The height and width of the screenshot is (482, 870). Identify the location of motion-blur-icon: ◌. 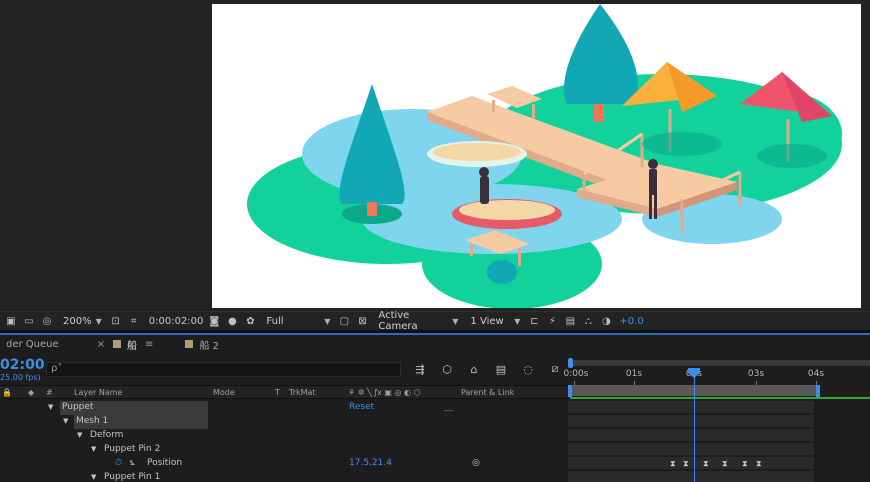
(528, 369).